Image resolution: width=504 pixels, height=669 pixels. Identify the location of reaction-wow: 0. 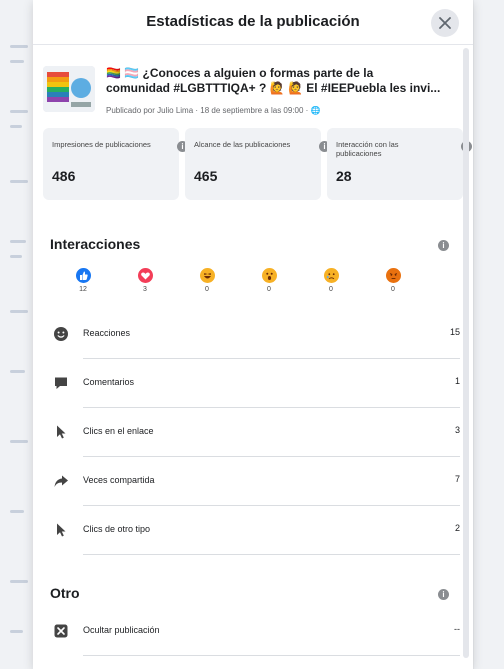
(269, 280).